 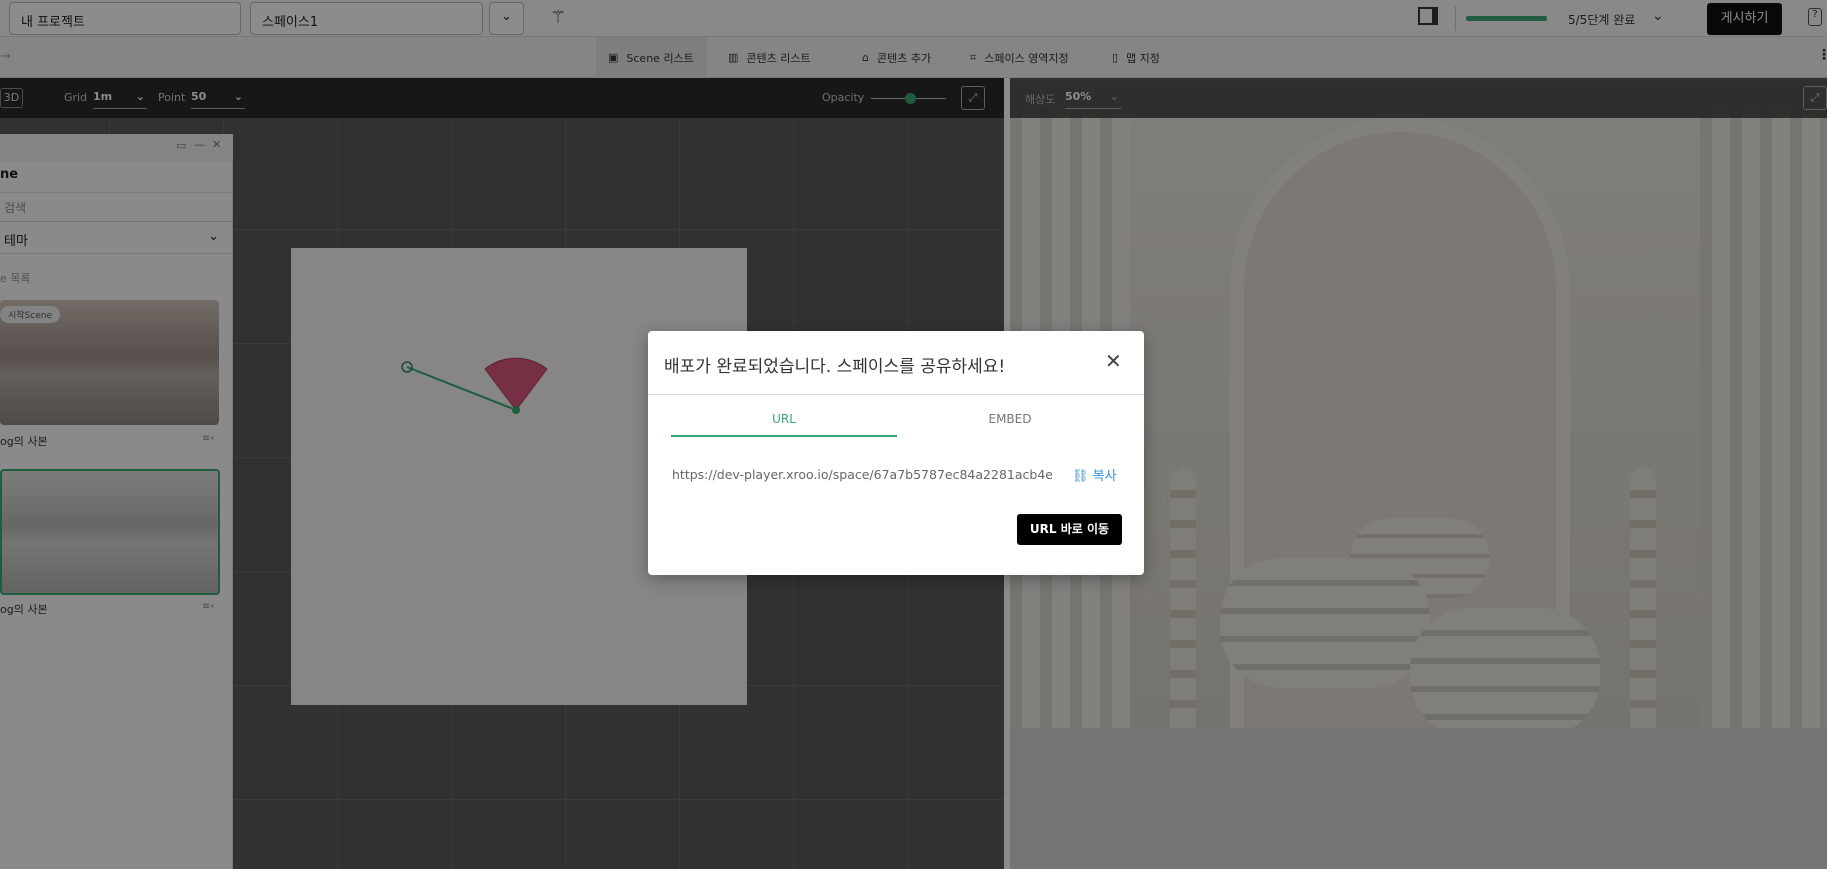 What do you see at coordinates (1069, 529) in the screenshot?
I see `go-to-url-button: URL 바로 이동` at bounding box center [1069, 529].